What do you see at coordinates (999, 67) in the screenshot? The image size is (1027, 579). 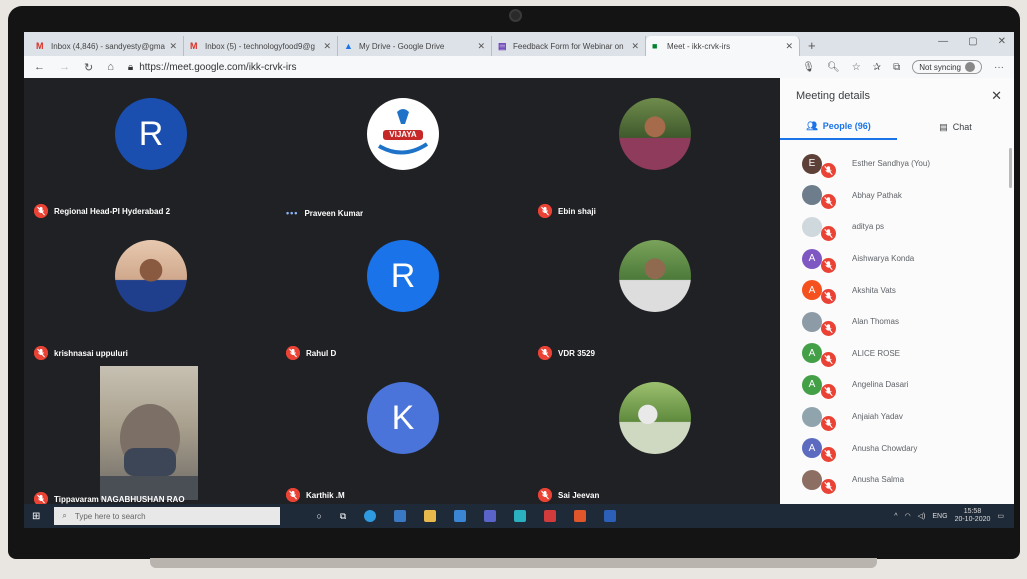 I see `more-icon: ···` at bounding box center [999, 67].